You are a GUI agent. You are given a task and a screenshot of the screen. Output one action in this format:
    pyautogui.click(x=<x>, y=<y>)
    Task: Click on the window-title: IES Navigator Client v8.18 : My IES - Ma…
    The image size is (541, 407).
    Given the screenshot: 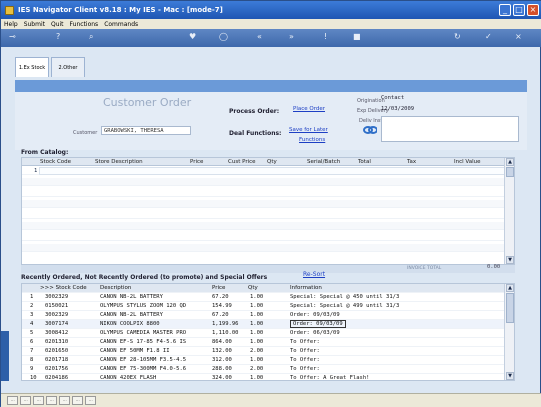 What is the action you would take?
    pyautogui.click(x=120, y=10)
    